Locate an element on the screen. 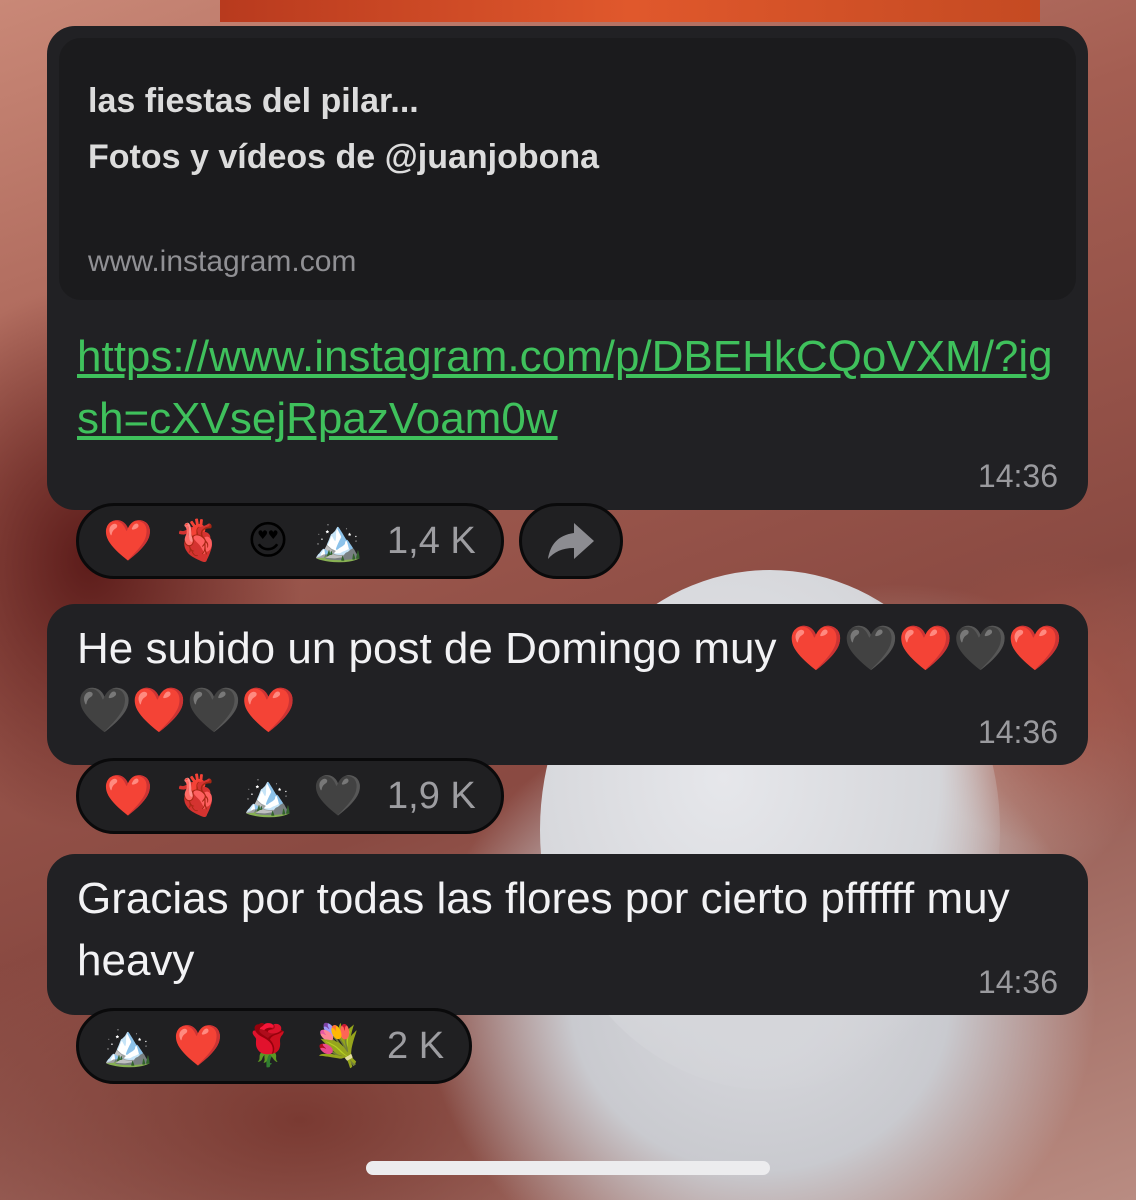 Image resolution: width=1136 pixels, height=1200 pixels. reactions-bar: 🏔️ ❤️ 🌹 💐 2 K is located at coordinates (274, 1046).